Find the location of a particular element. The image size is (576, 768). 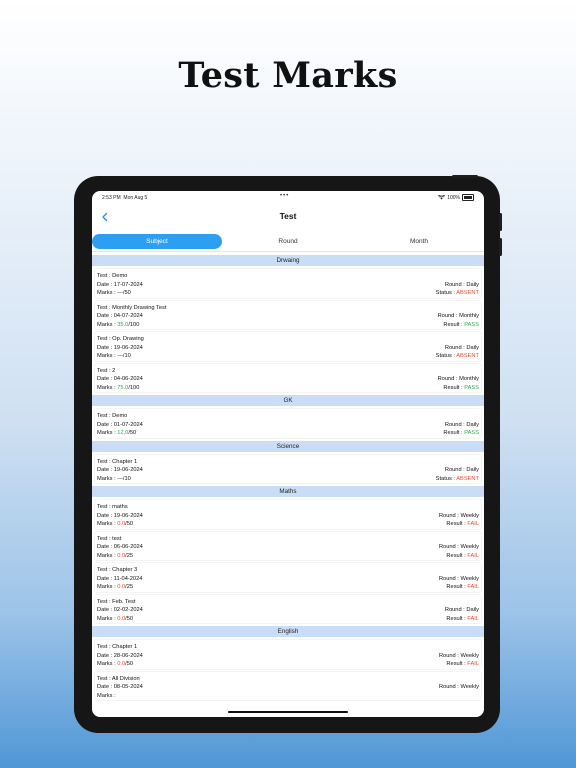

battery-icon is located at coordinates (468, 197).